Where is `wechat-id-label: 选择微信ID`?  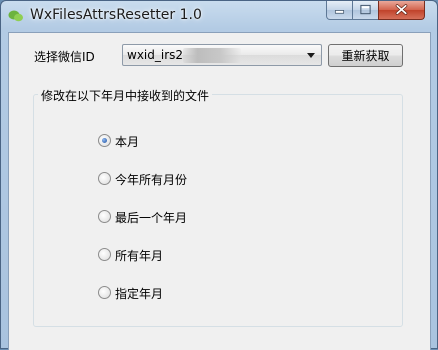
wechat-id-label: 选择微信ID is located at coordinates (64, 57).